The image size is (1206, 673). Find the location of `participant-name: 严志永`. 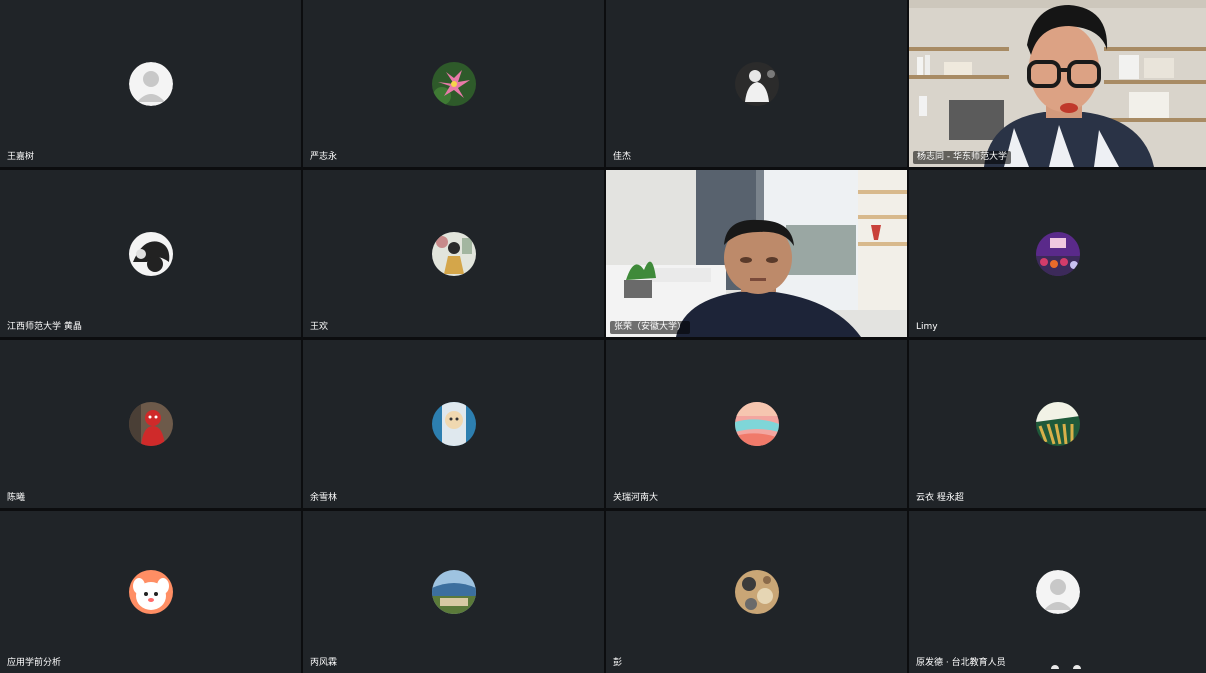

participant-name: 严志永 is located at coordinates (324, 157).